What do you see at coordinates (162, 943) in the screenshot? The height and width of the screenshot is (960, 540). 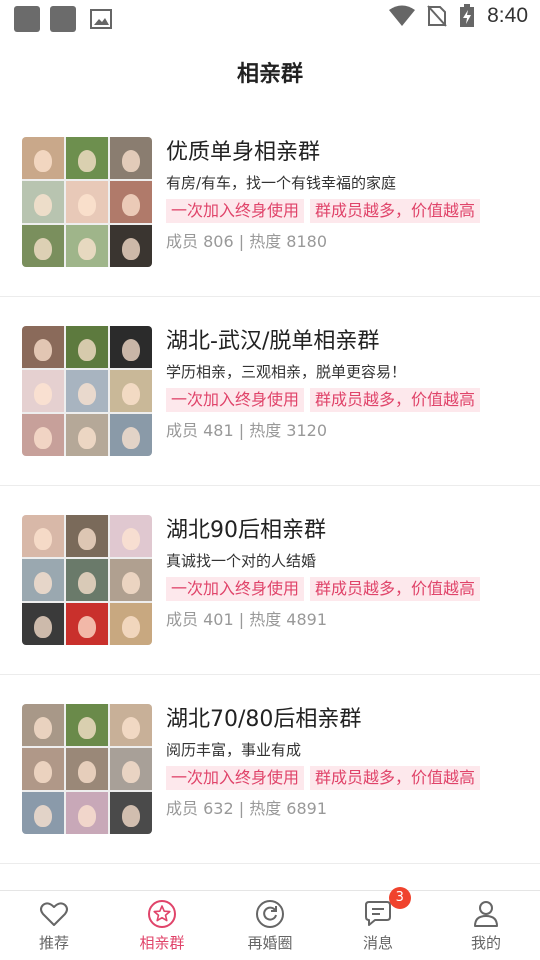 I see `nav-label: 相亲群` at bounding box center [162, 943].